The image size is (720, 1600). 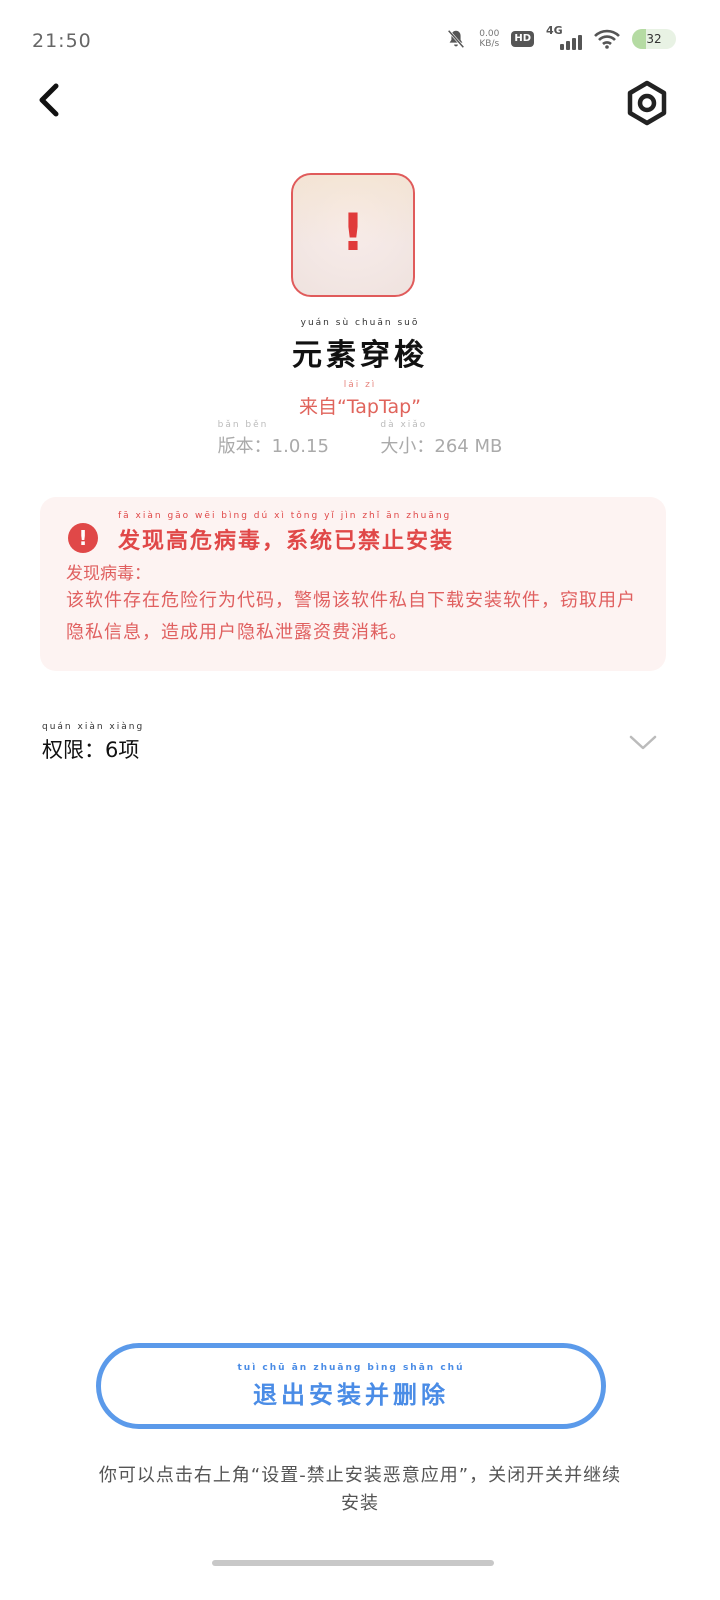 I want to click on cellular-signal-icon: 4G, so click(x=564, y=37).